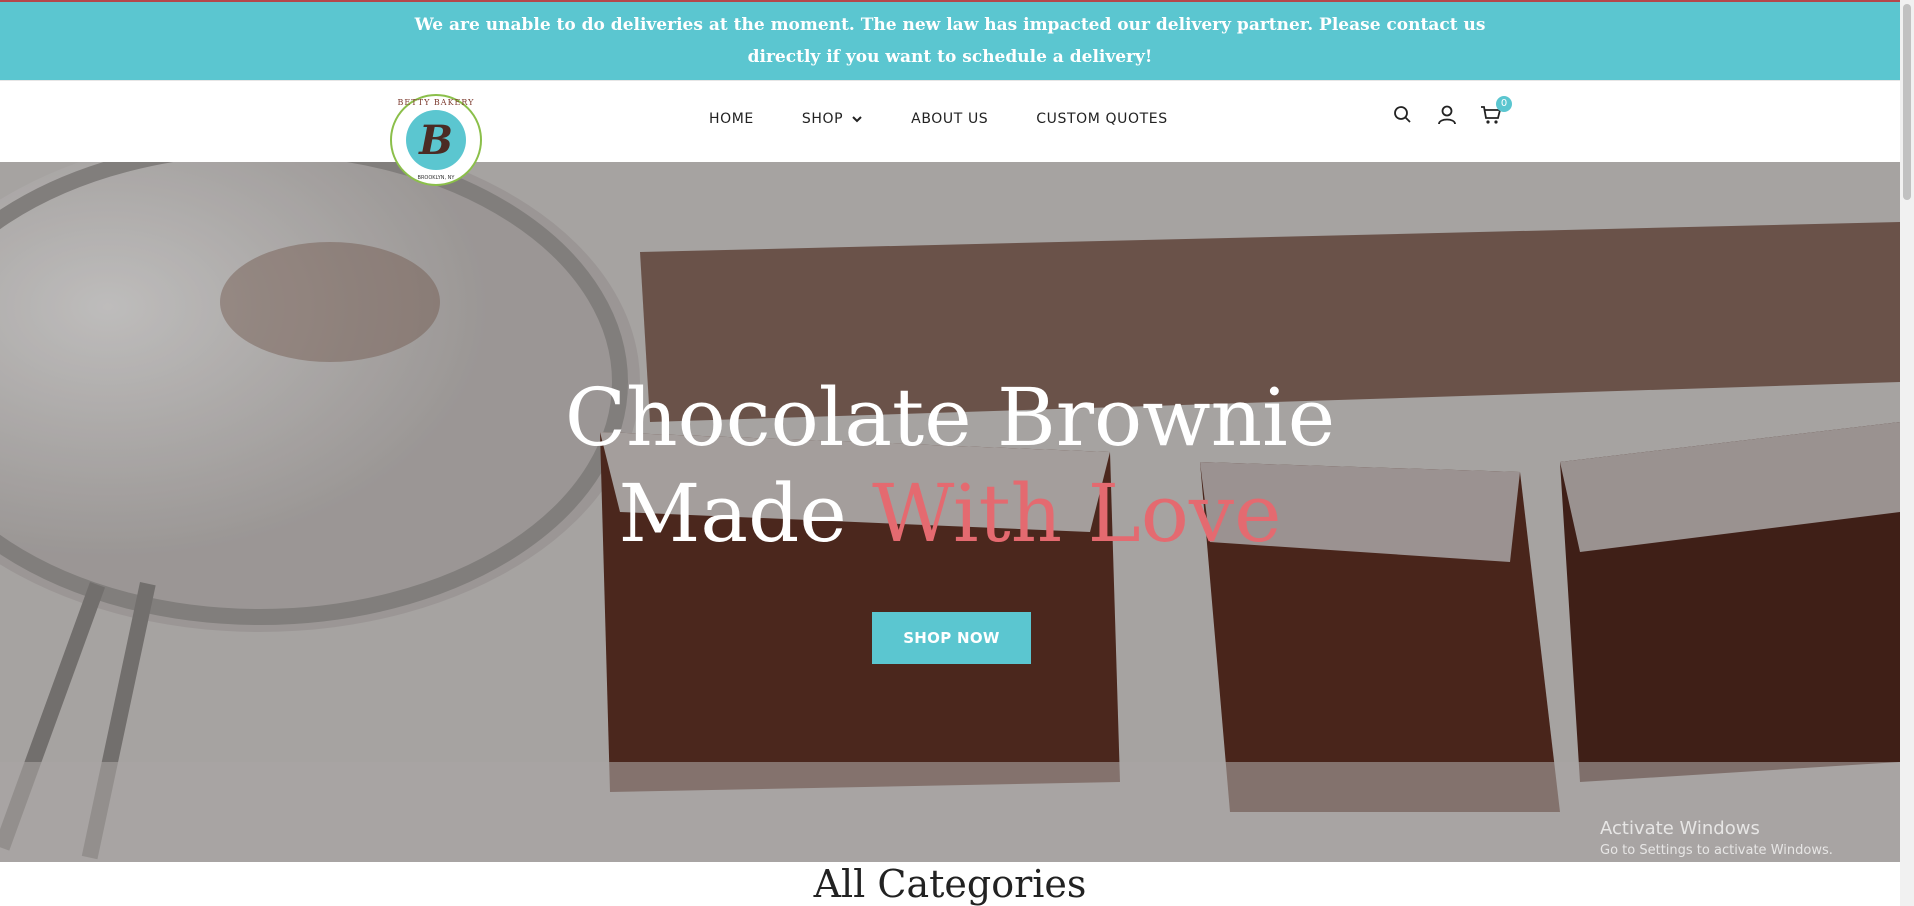  What do you see at coordinates (951, 638) in the screenshot?
I see `shop-now-button: SHOP NOW` at bounding box center [951, 638].